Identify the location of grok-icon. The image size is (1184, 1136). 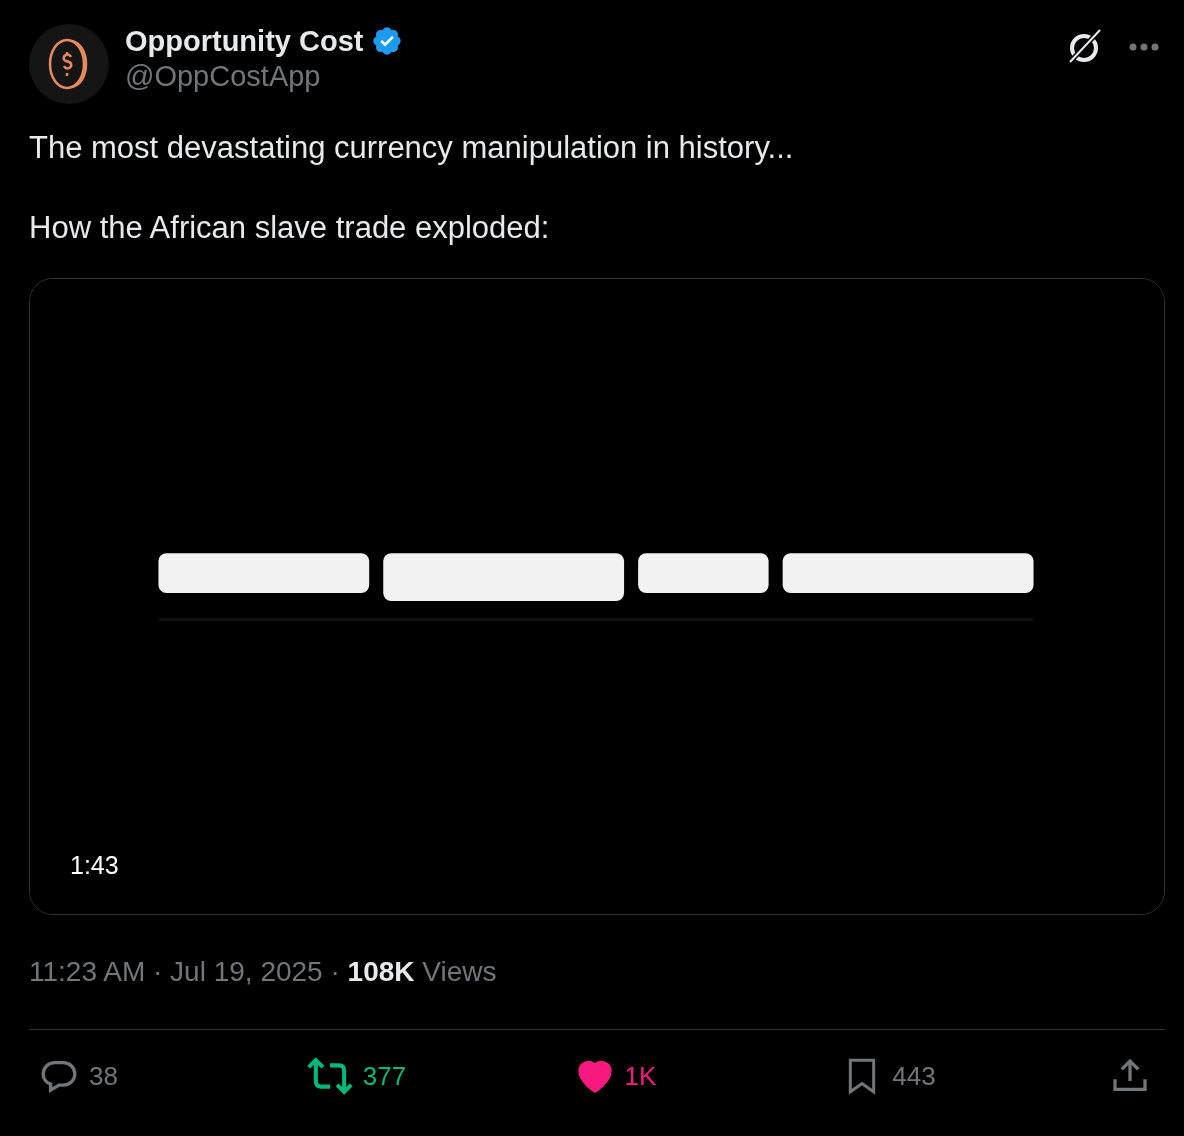
(1085, 47).